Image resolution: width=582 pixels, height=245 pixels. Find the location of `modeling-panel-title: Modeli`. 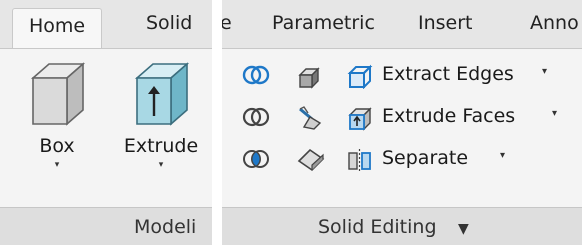

modeling-panel-title: Modeli is located at coordinates (165, 227).